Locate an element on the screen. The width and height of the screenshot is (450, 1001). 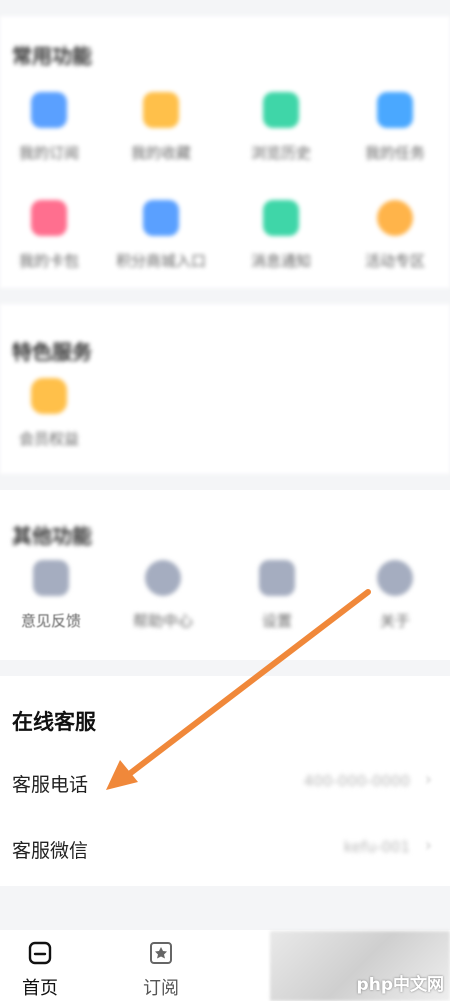
grid-item-history: 浏览历史 is located at coordinates (281, 127).